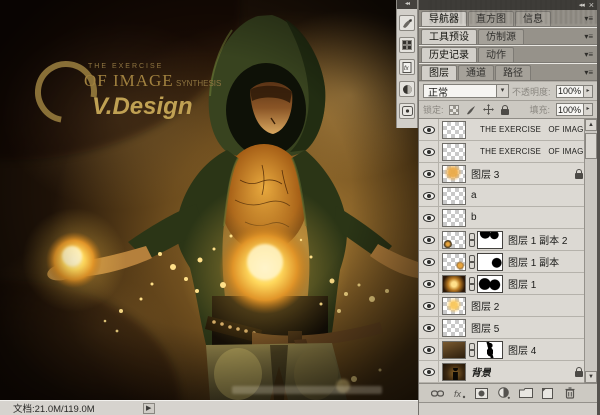  What do you see at coordinates (508, 174) in the screenshot?
I see `layer-row-layer3: 图层 3` at bounding box center [508, 174].